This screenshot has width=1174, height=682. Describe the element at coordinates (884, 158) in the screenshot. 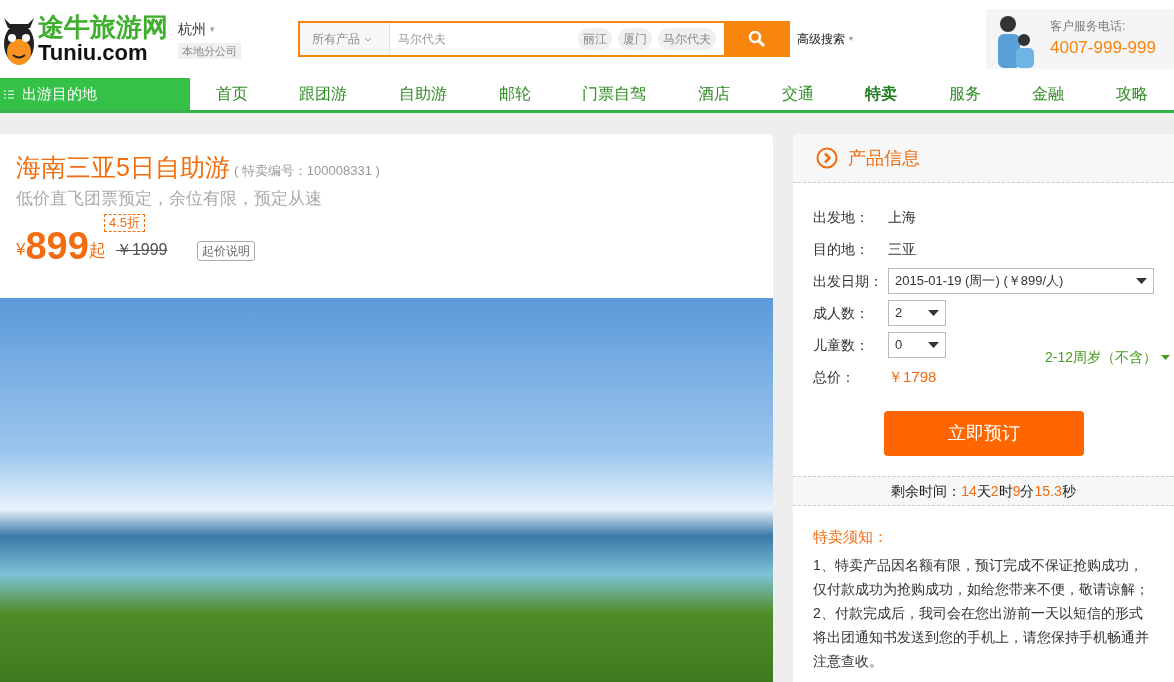

I see `panel-title: 产品信息` at that location.